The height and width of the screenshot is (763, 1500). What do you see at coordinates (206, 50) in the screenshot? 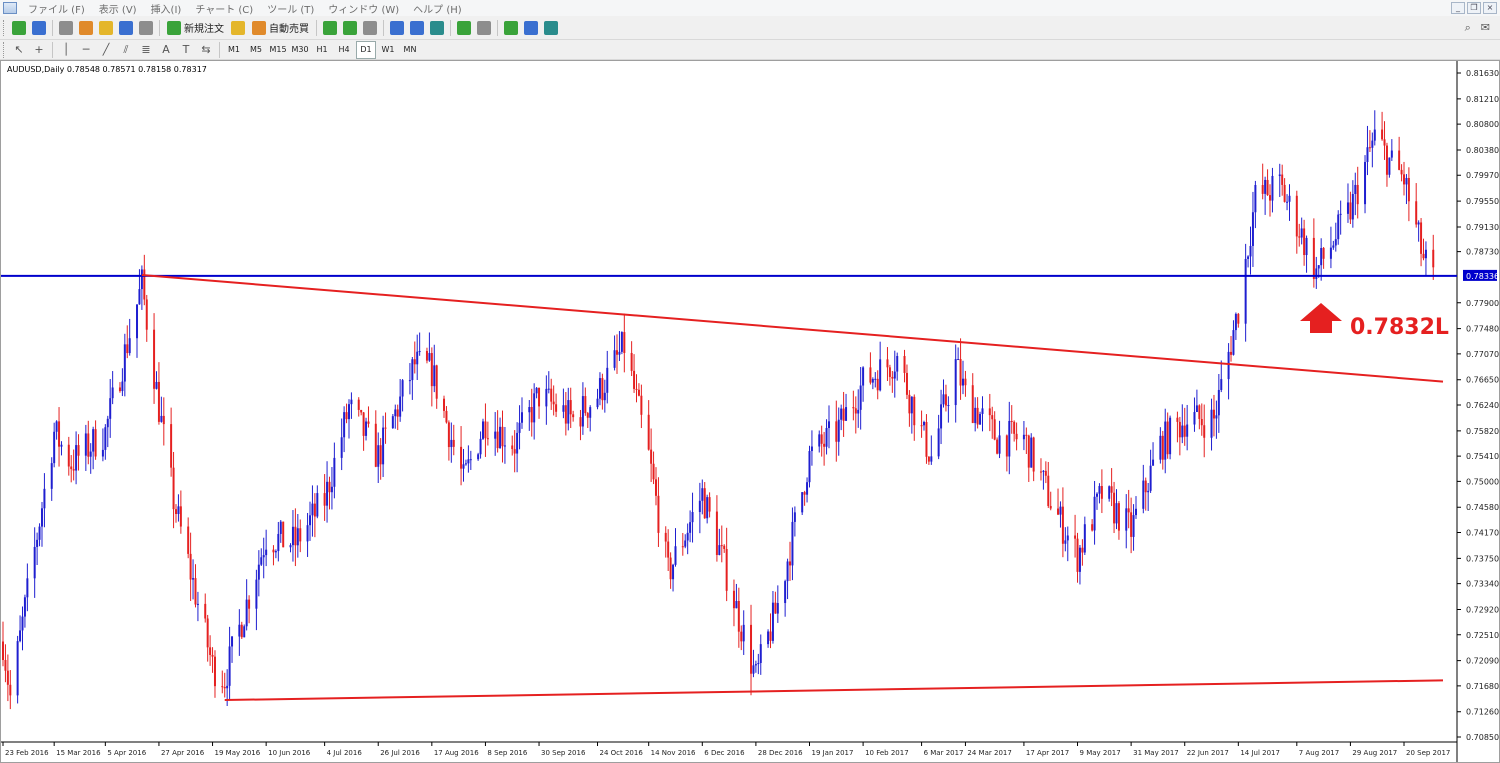
I see `arrows-button: ⇆` at bounding box center [206, 50].